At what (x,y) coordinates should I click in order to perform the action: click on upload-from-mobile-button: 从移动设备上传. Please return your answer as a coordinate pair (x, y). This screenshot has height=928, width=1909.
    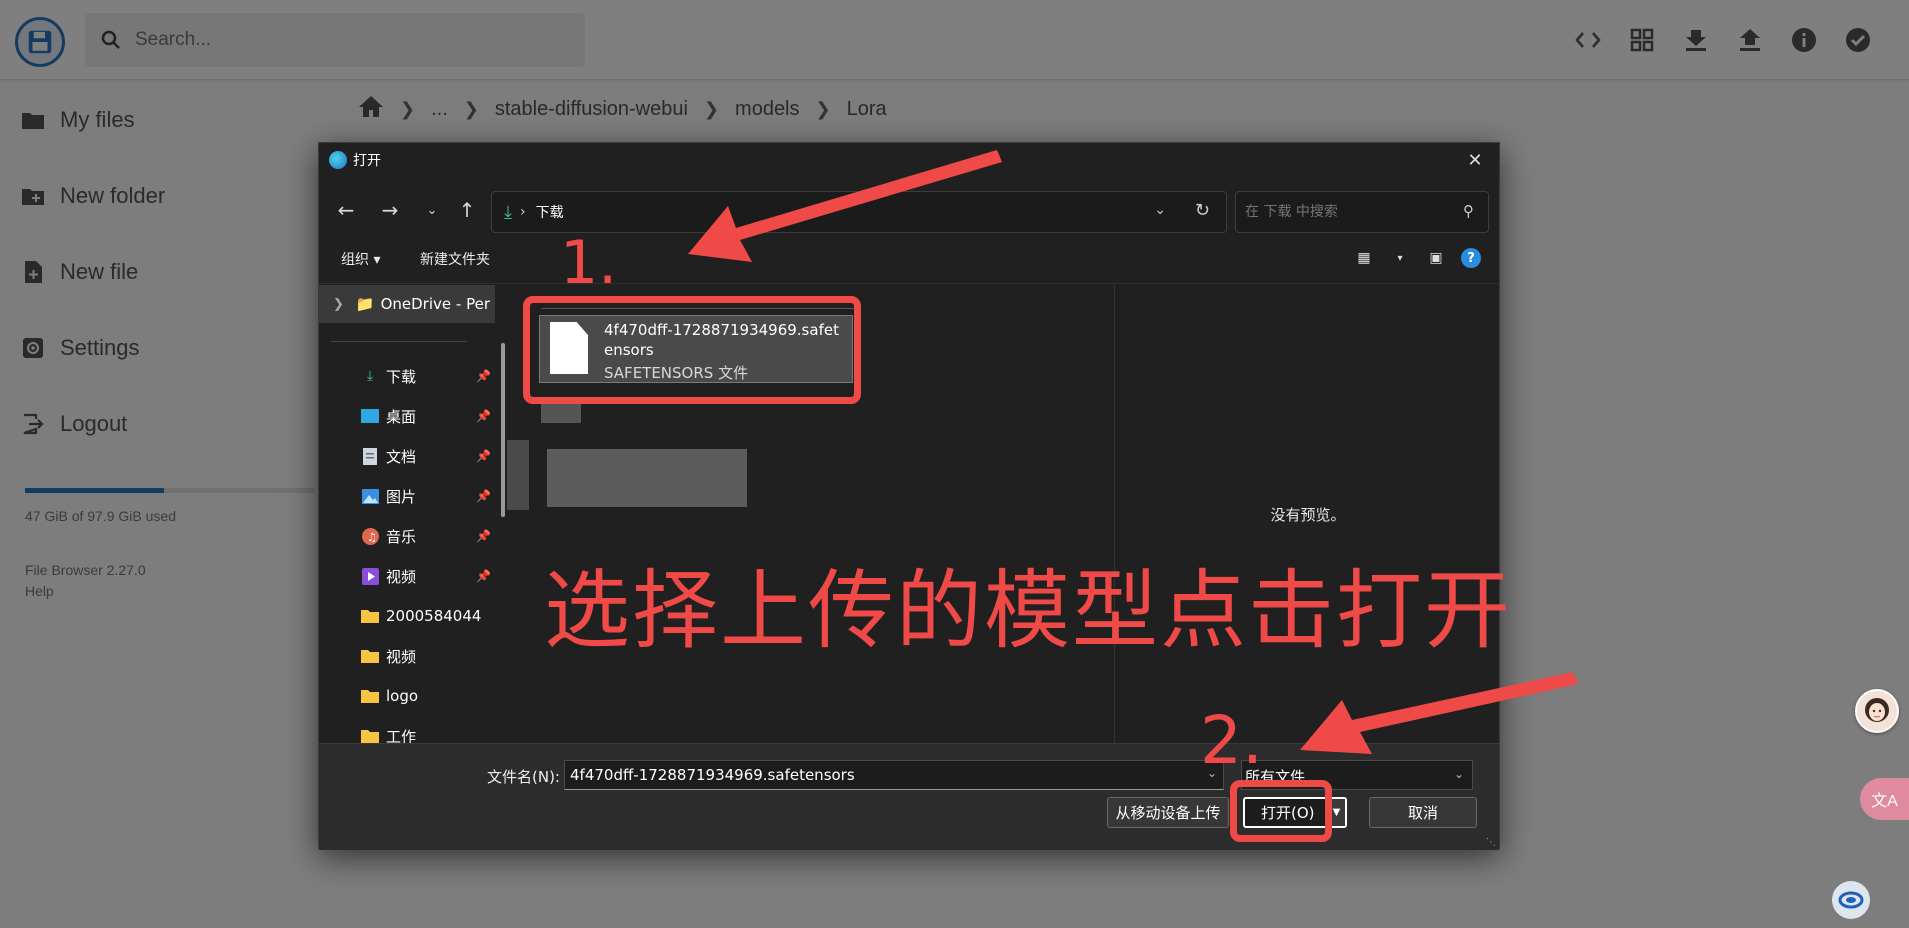
    Looking at the image, I should click on (1168, 812).